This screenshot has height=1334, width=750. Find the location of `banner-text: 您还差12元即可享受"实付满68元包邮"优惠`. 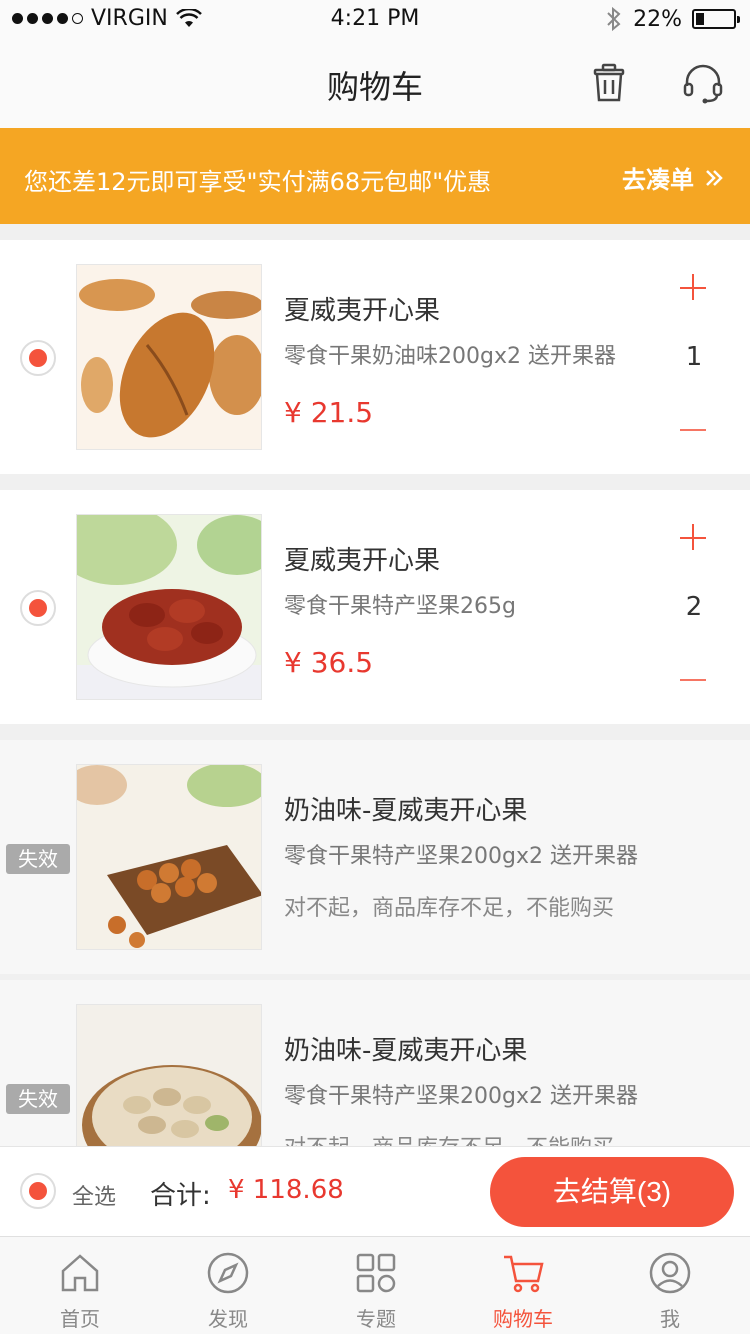

banner-text: 您还差12元即可享受"实付满68元包邮"优惠 is located at coordinates (258, 182).